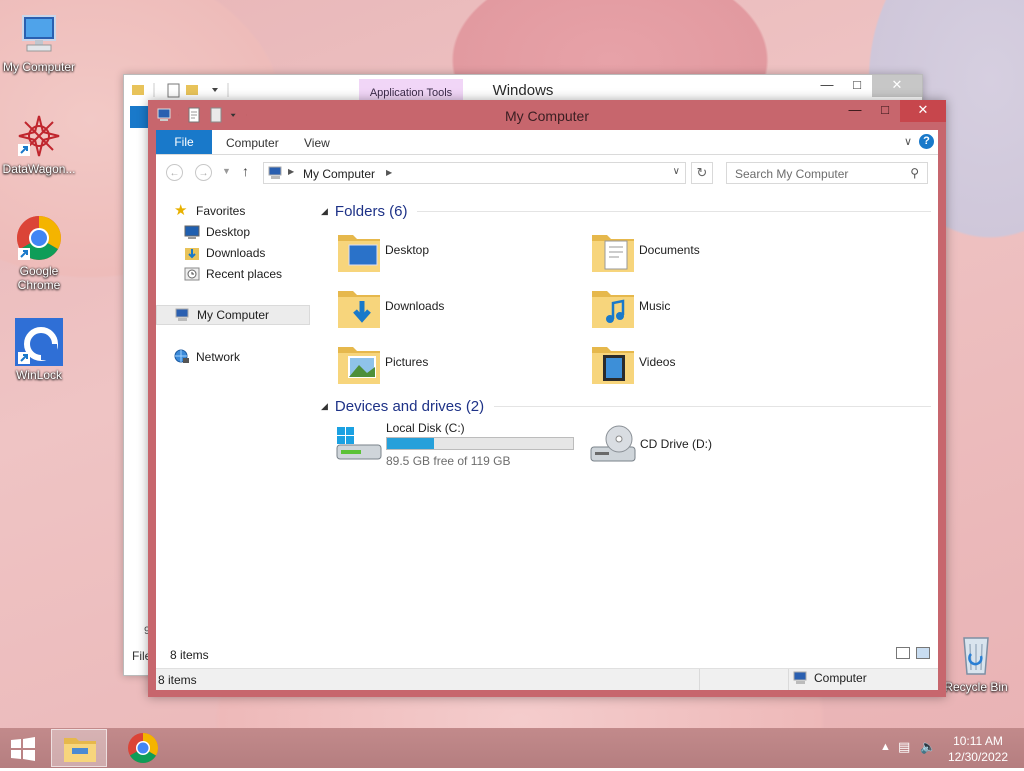 The image size is (1024, 771). I want to click on computer-icon, so click(39, 33).